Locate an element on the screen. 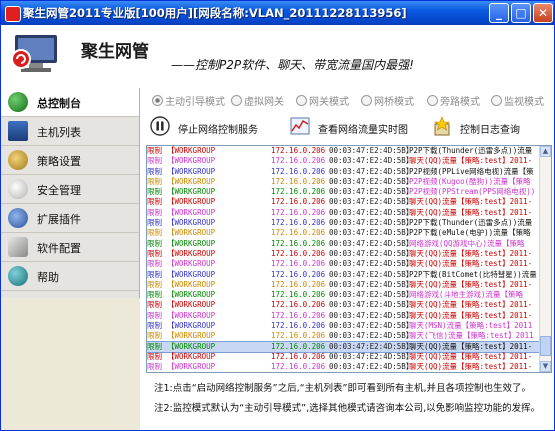 The image size is (555, 431). mode-label: 网关模式 is located at coordinates (329, 102).